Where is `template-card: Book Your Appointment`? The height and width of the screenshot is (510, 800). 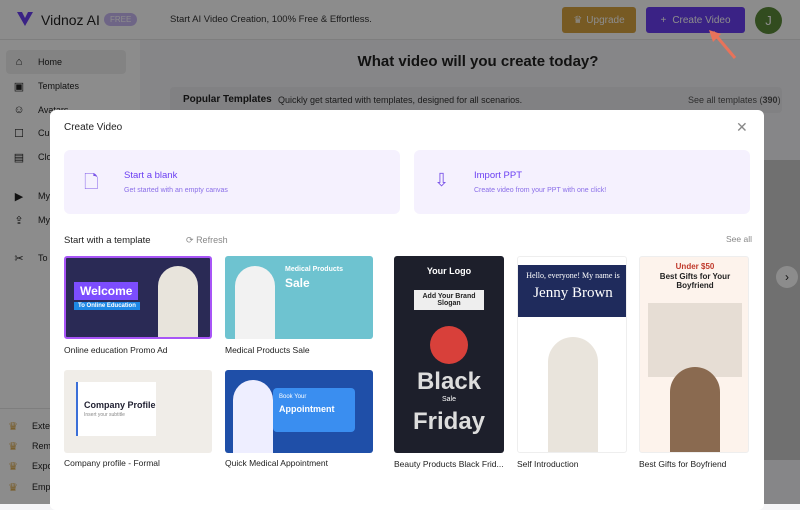 template-card: Book Your Appointment is located at coordinates (299, 411).